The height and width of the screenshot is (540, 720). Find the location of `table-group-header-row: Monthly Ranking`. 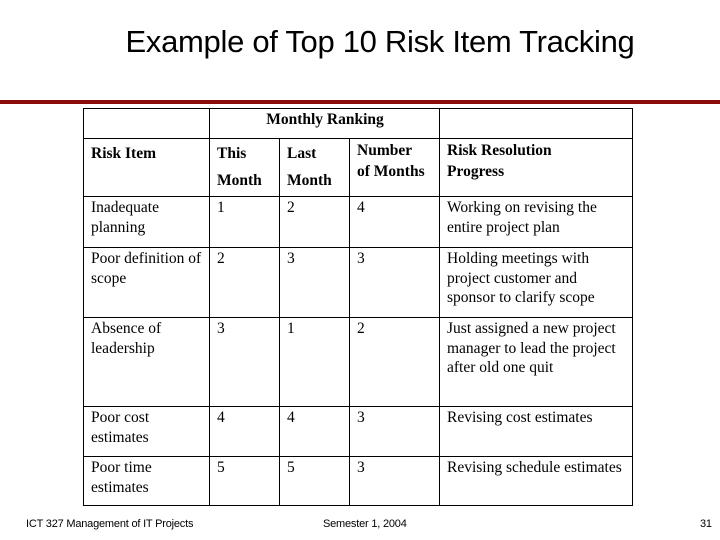

table-group-header-row: Monthly Ranking is located at coordinates (358, 123).